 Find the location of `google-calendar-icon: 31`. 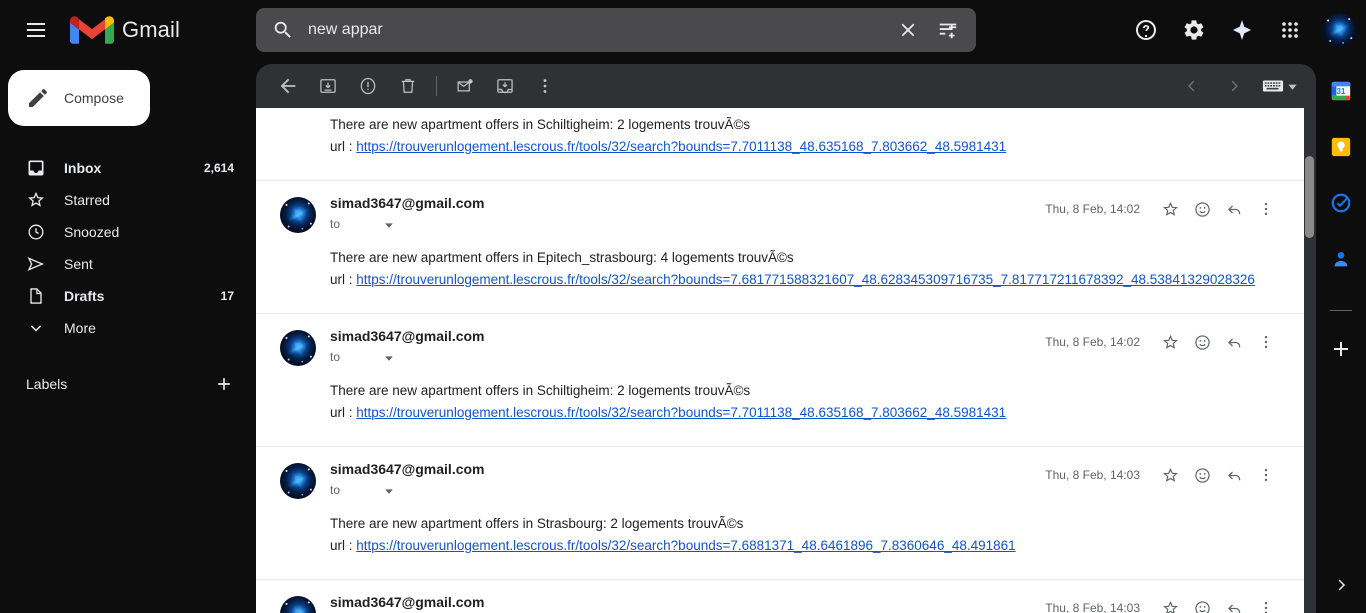

google-calendar-icon: 31 is located at coordinates (1341, 91).